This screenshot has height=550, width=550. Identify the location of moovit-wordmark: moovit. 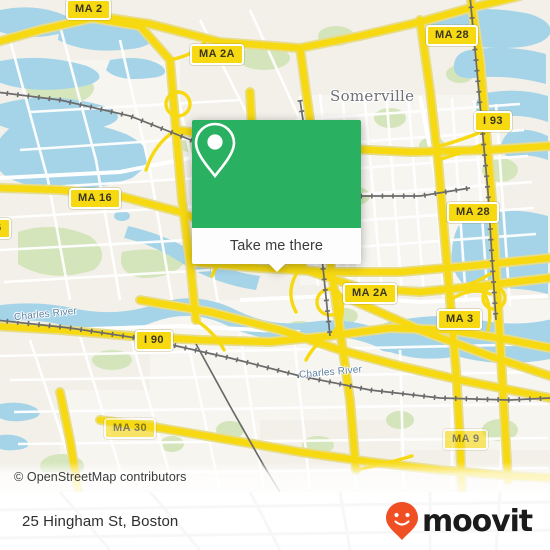
(477, 521).